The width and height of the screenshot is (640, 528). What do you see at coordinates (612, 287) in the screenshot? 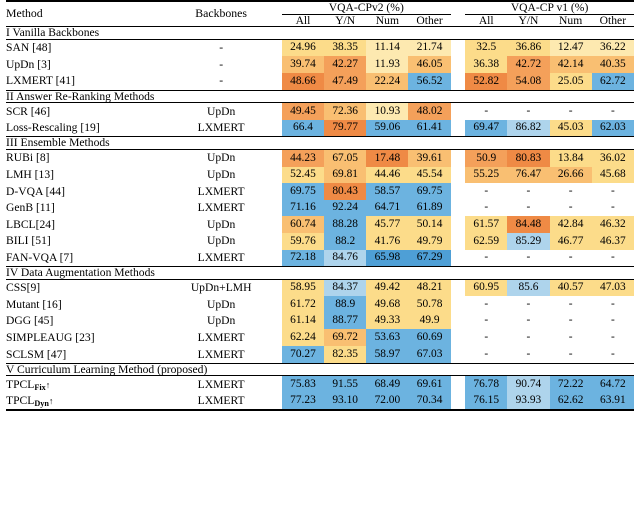
I see `cell-v1-other: 47.03` at bounding box center [612, 287].